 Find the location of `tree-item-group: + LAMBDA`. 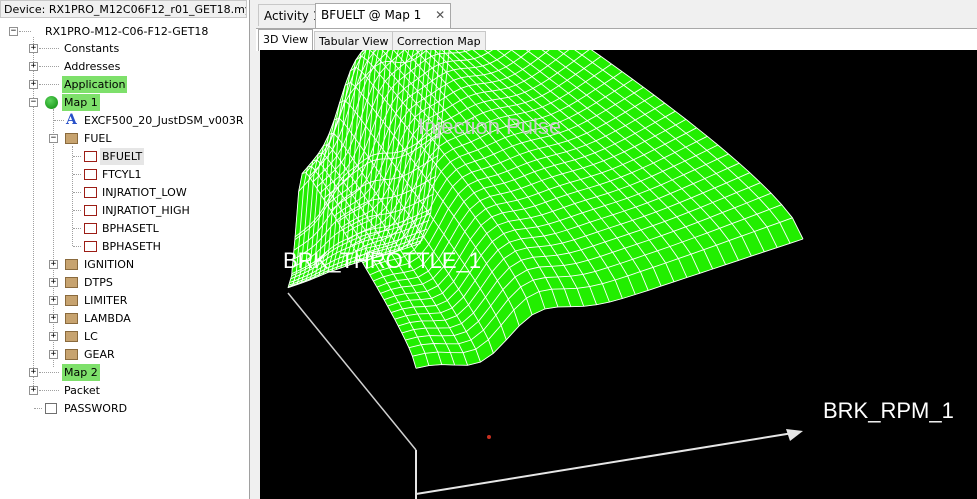

tree-item-group: + LAMBDA is located at coordinates (124, 318).